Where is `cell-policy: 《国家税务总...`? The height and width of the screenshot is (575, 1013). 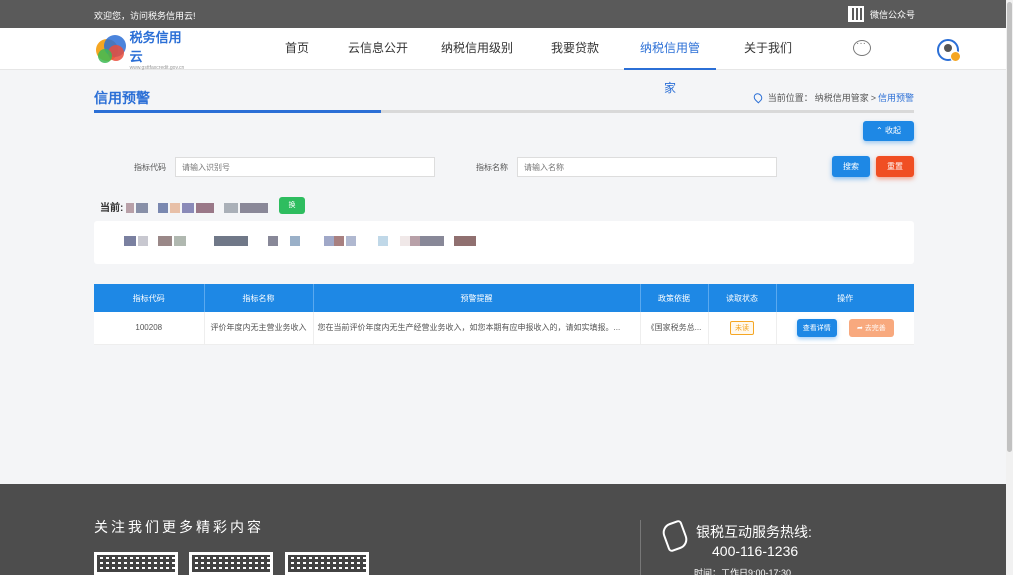 cell-policy: 《国家税务总... is located at coordinates (674, 328).